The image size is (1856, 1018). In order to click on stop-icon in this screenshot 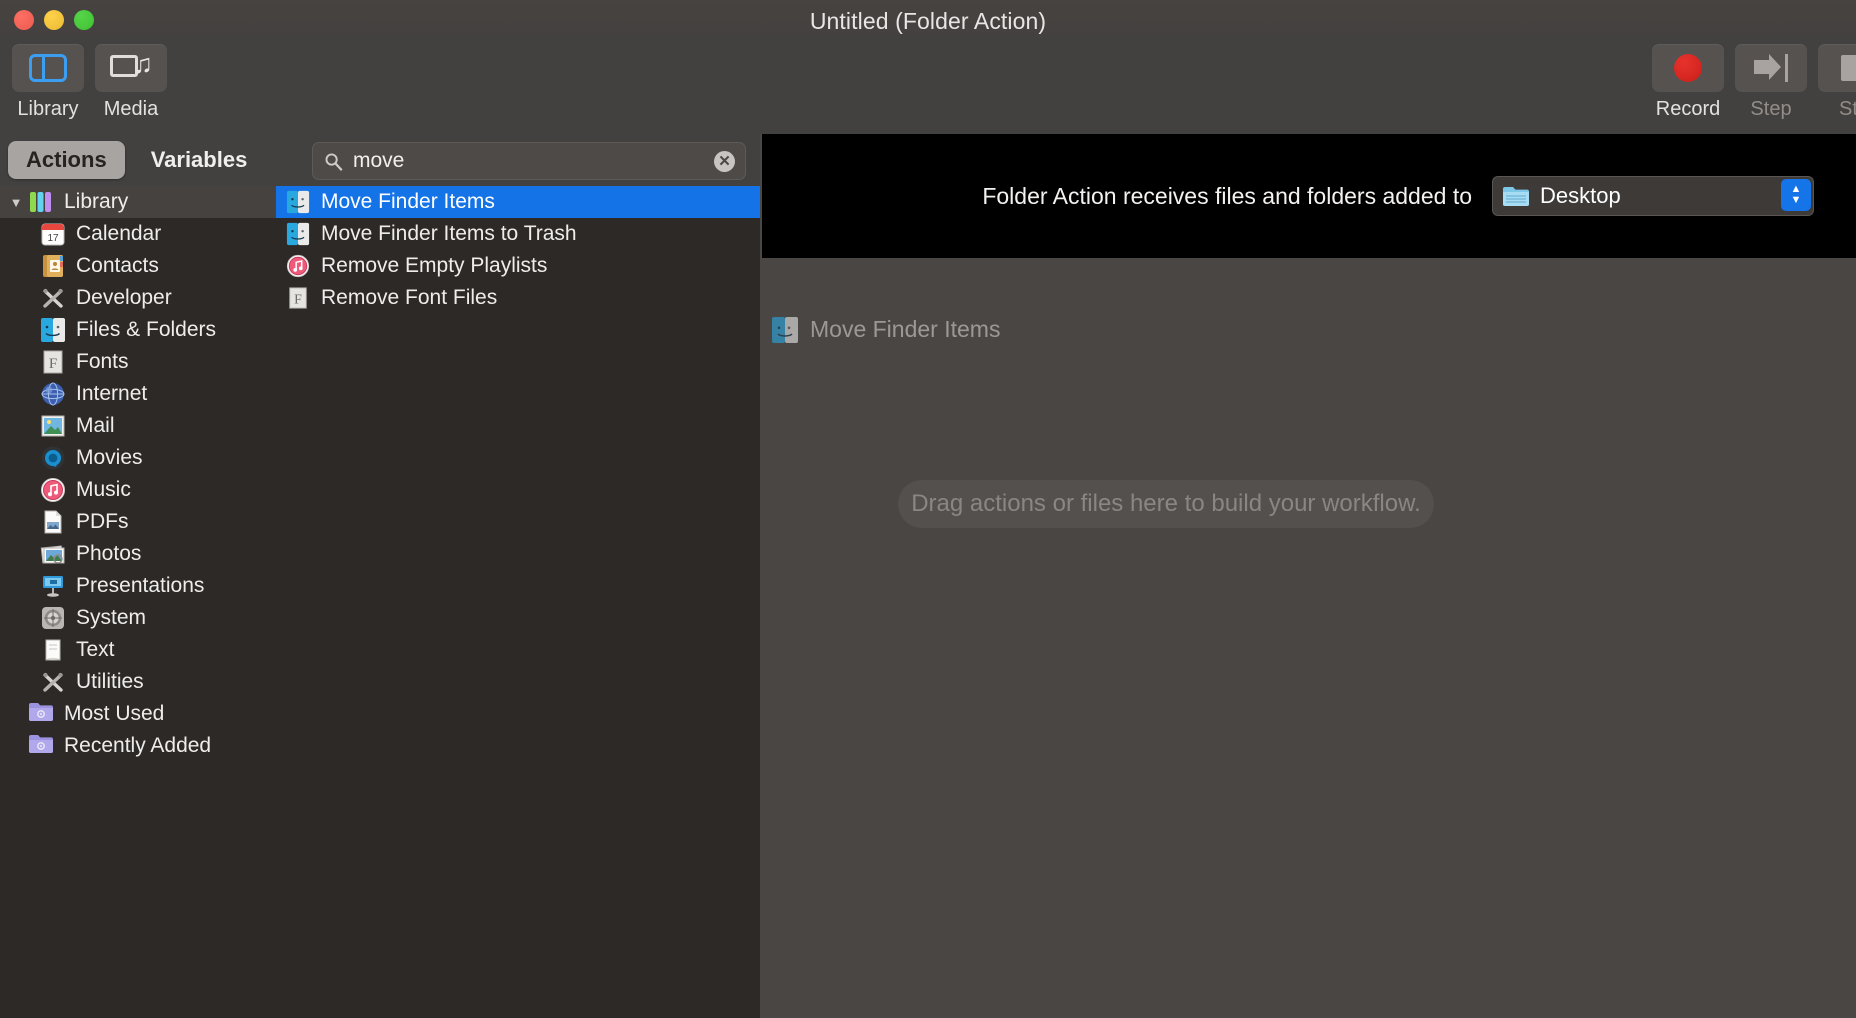, I will do `click(1848, 68)`.